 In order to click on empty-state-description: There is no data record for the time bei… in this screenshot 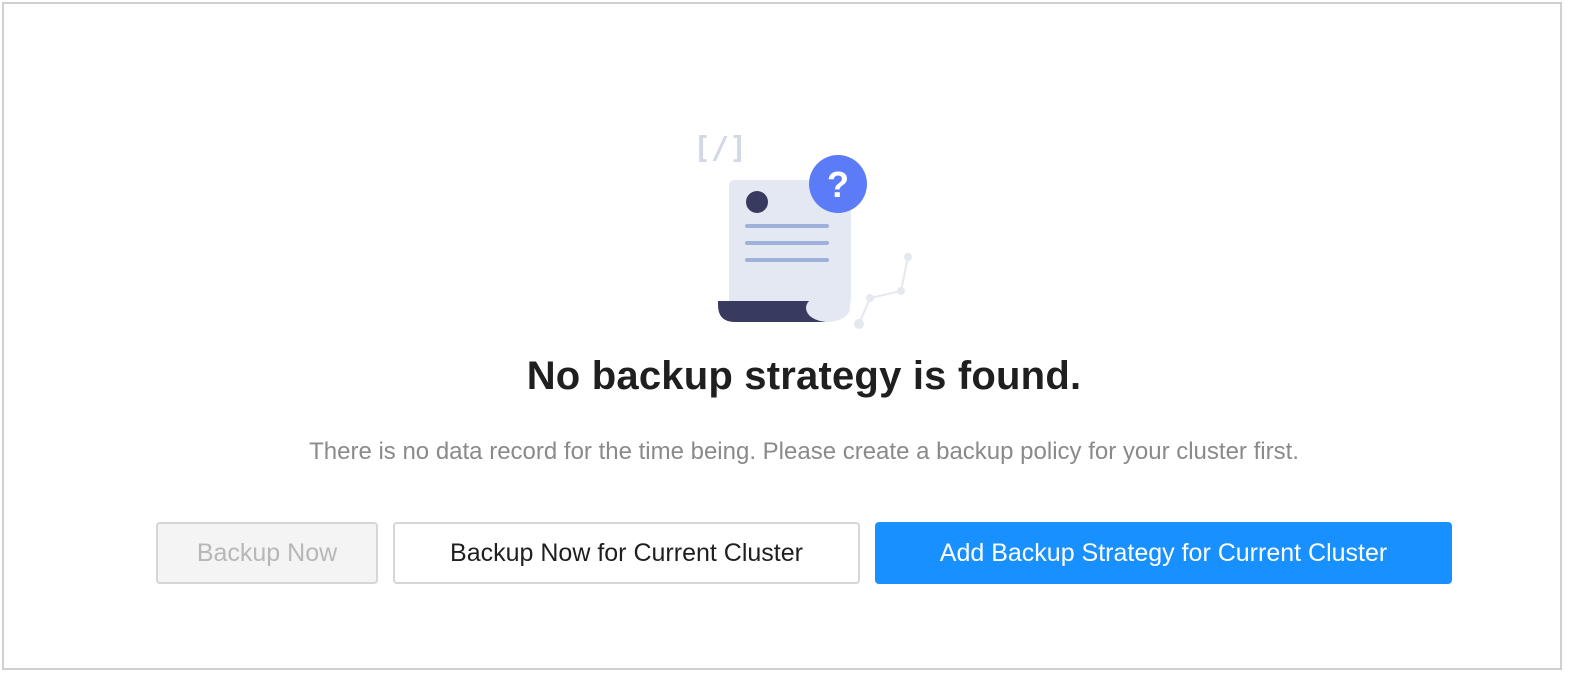, I will do `click(804, 451)`.